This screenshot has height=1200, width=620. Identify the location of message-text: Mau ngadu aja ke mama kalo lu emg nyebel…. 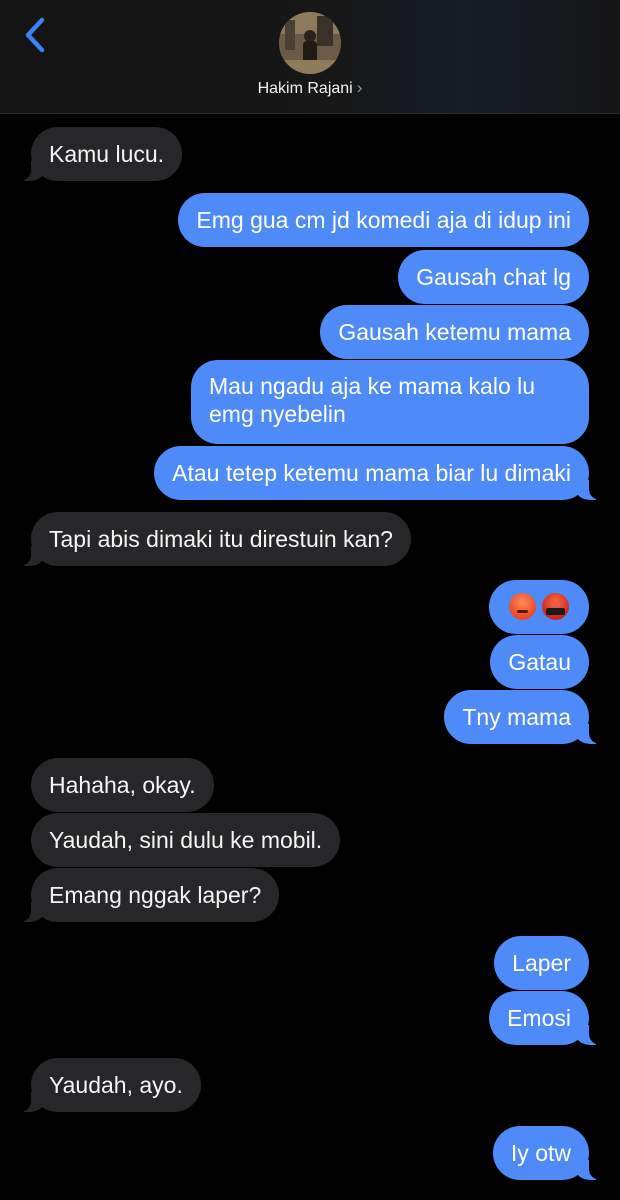
(372, 400).